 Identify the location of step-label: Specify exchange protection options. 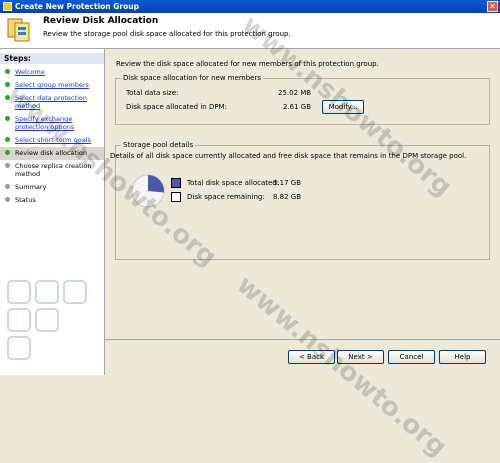
(45, 123).